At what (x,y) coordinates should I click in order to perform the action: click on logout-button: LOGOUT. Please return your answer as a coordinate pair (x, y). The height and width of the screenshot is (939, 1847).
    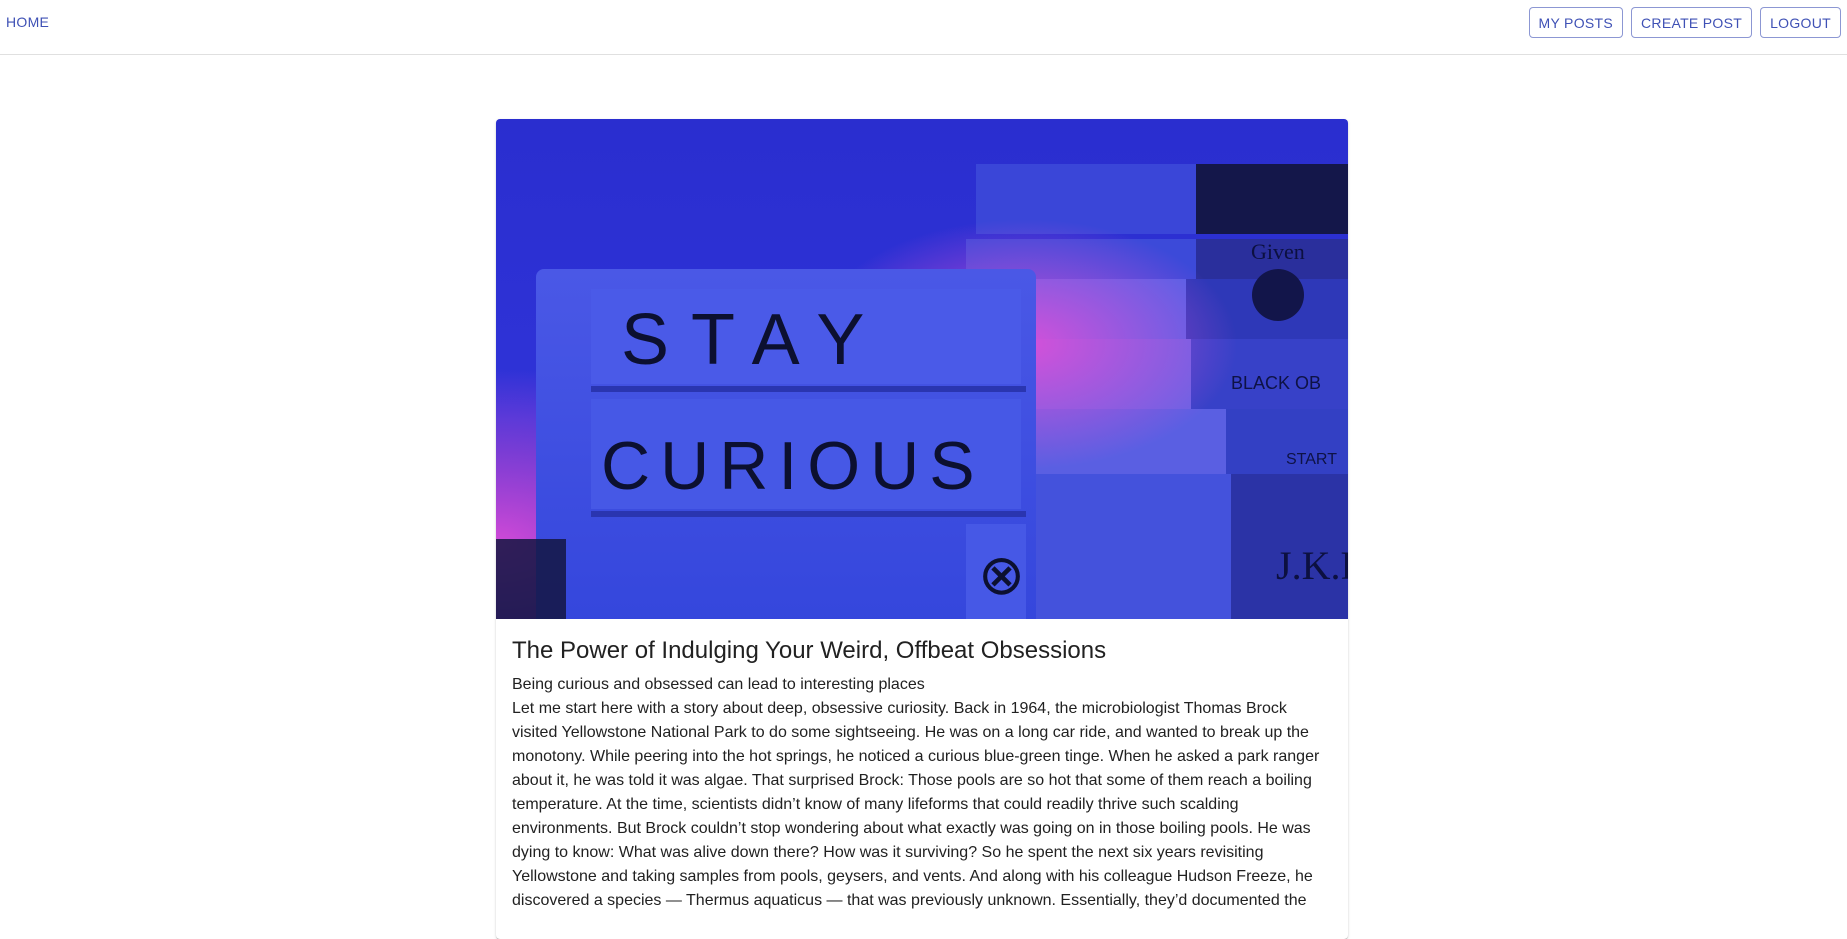
    Looking at the image, I should click on (1800, 22).